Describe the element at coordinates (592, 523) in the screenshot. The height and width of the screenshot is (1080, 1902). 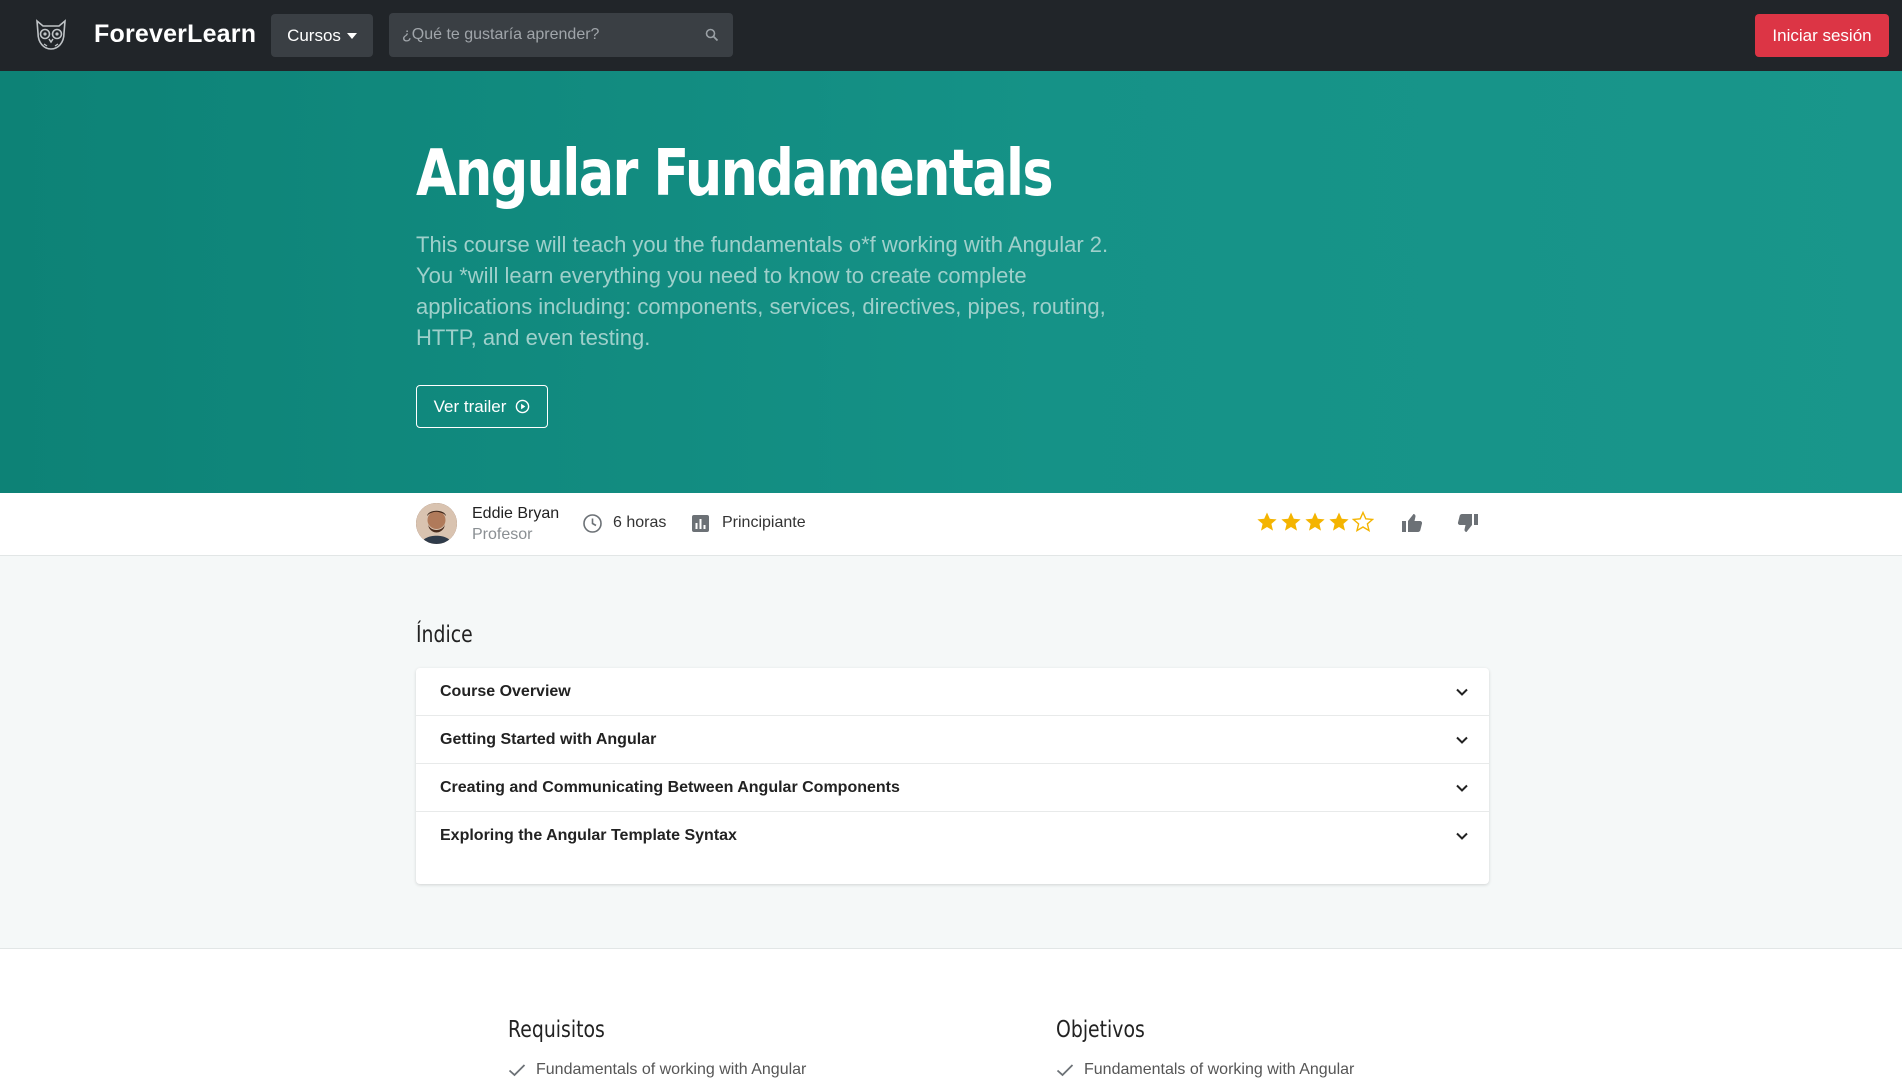
I see `clock-icon` at that location.